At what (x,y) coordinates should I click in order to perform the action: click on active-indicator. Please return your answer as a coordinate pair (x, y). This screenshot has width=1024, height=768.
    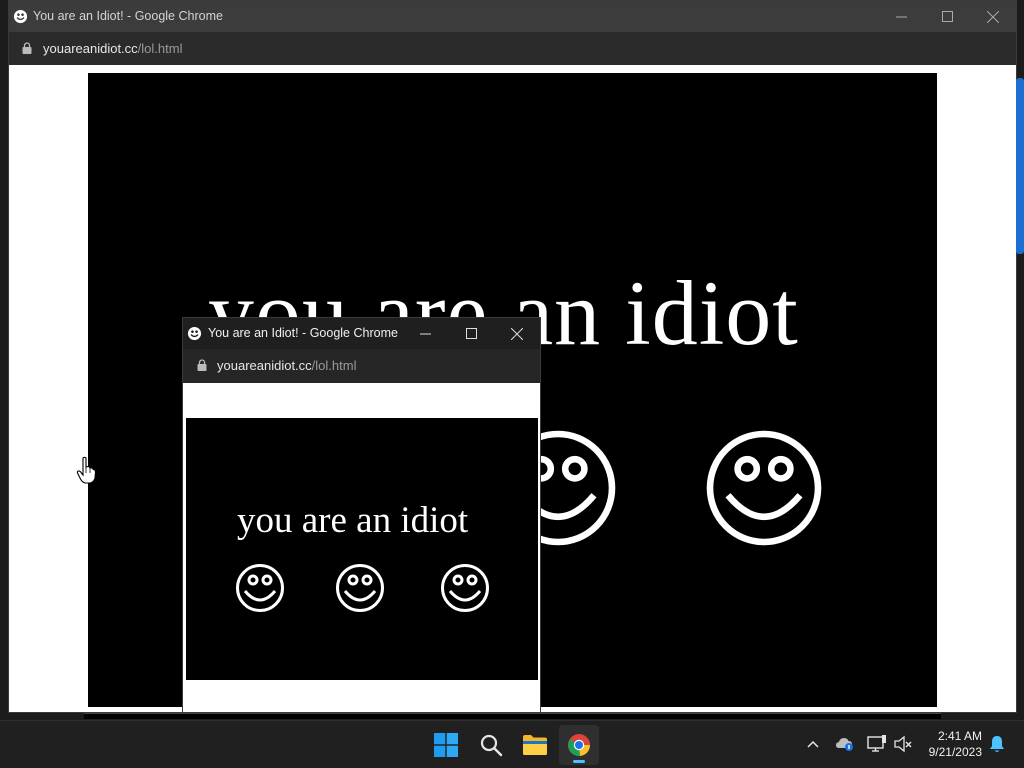
    Looking at the image, I should click on (579, 761).